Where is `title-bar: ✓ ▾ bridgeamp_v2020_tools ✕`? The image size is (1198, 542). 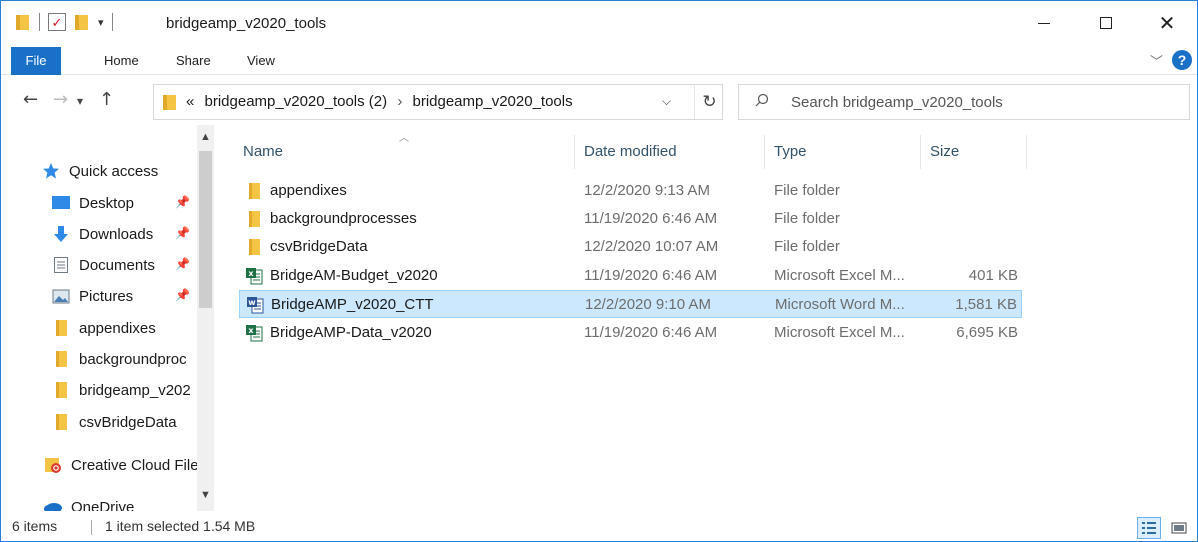 title-bar: ✓ ▾ bridgeamp_v2020_tools ✕ is located at coordinates (599, 23).